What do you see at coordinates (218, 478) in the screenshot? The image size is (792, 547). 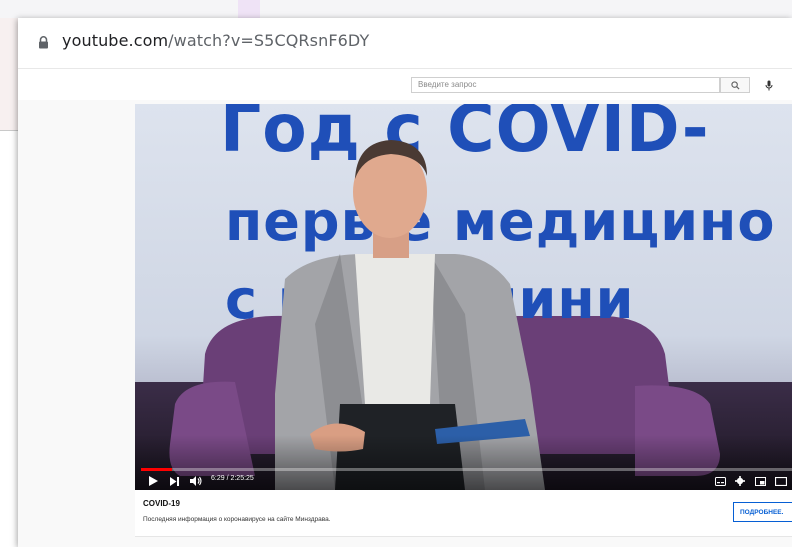 I see `time-current: 6:29` at bounding box center [218, 478].